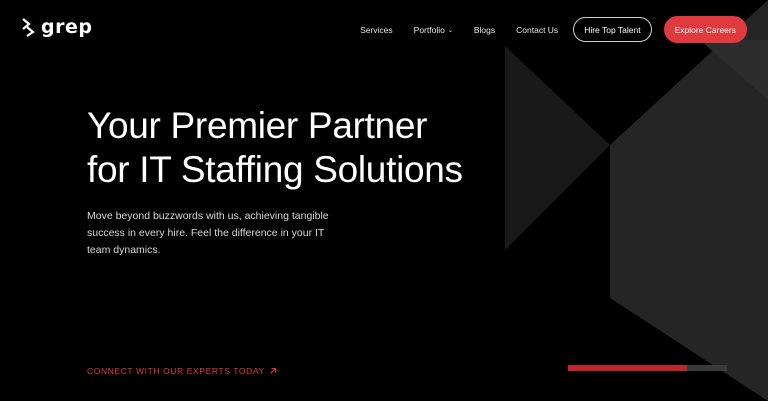  Describe the element at coordinates (257, 125) in the screenshot. I see `hero-title-line-1: Your Premier Partner` at that location.